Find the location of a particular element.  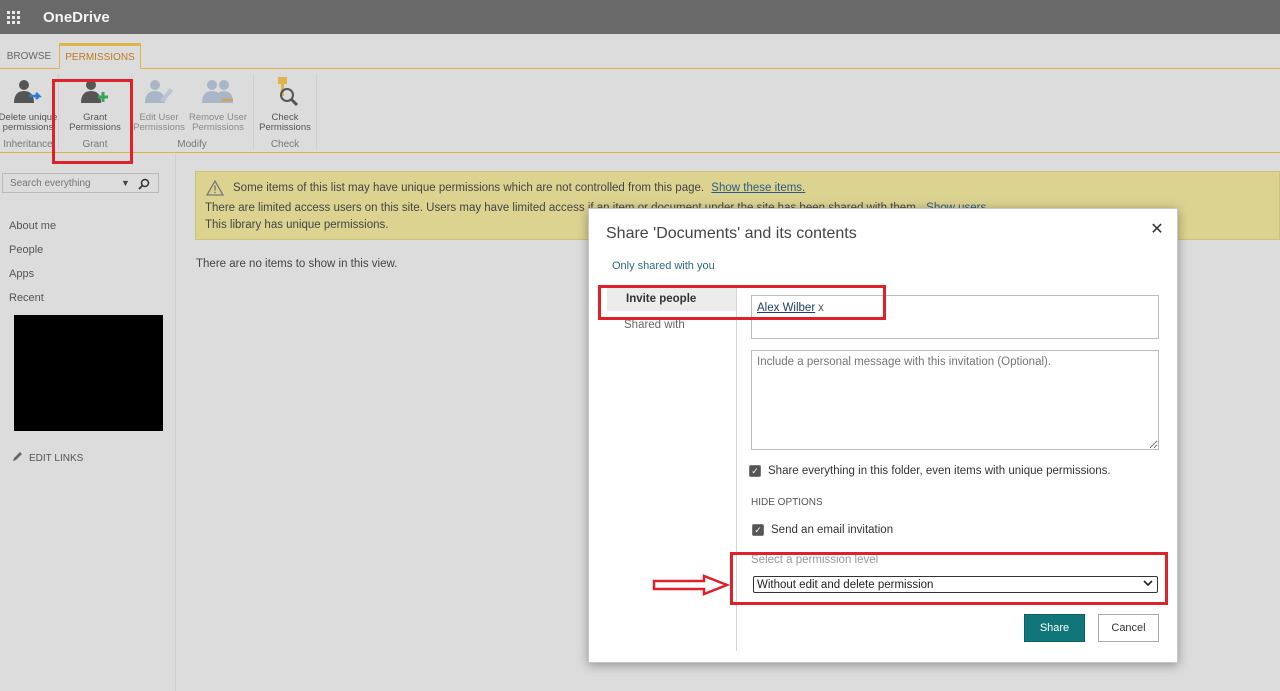

search-scope-dropdown-icon: ▼ is located at coordinates (125, 183).